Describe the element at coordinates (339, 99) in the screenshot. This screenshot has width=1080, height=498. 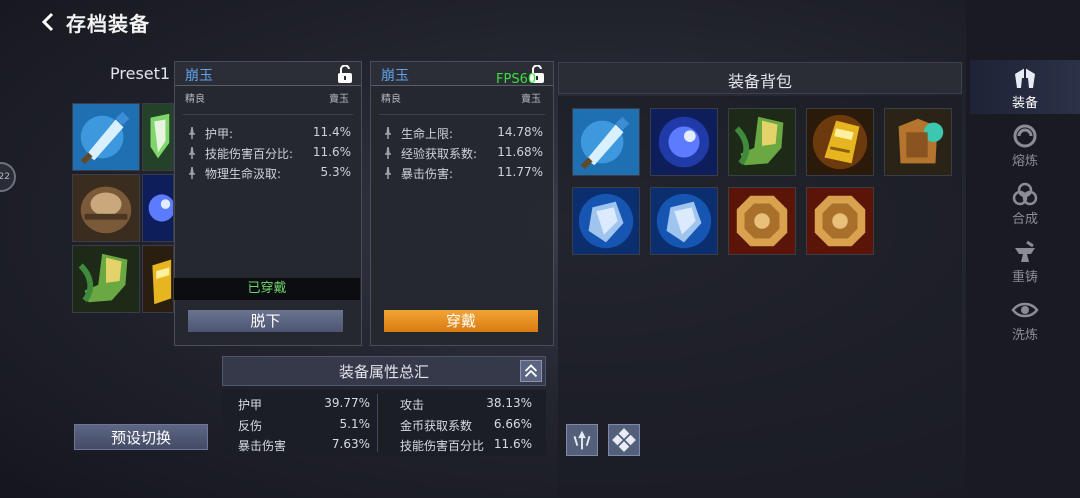
I see `item-type: 賣玉` at that location.